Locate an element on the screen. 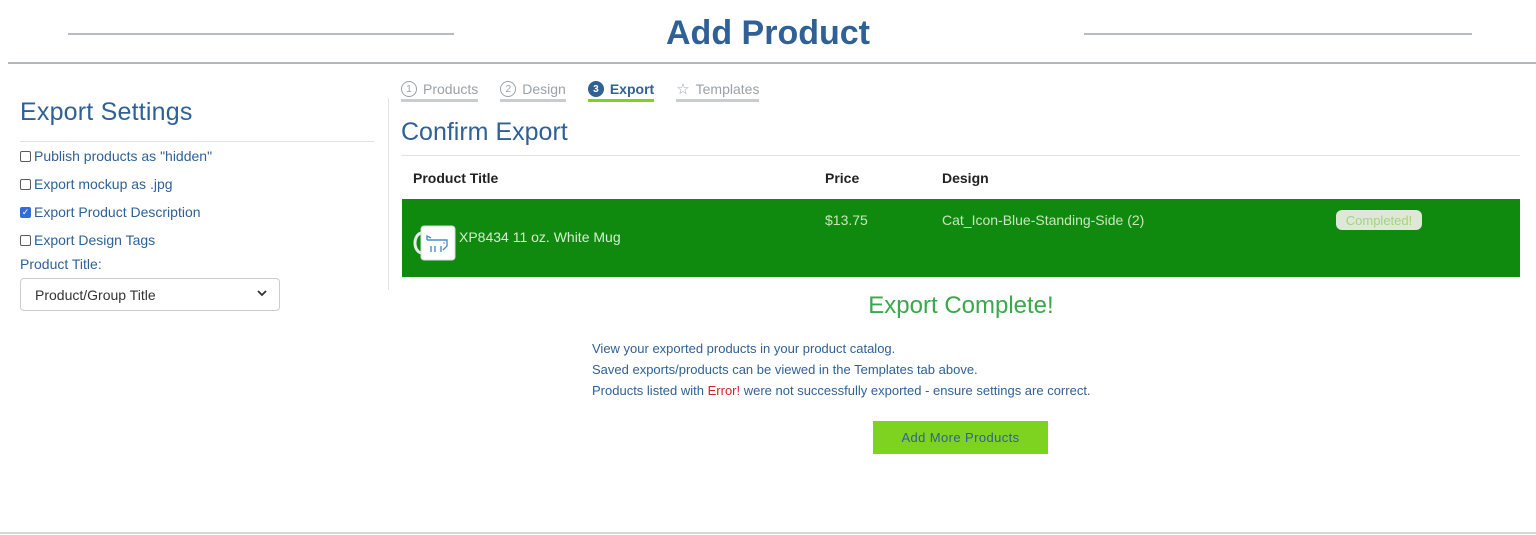 Image resolution: width=1536 pixels, height=535 pixels. export-description-label: Export Product Description is located at coordinates (117, 212).